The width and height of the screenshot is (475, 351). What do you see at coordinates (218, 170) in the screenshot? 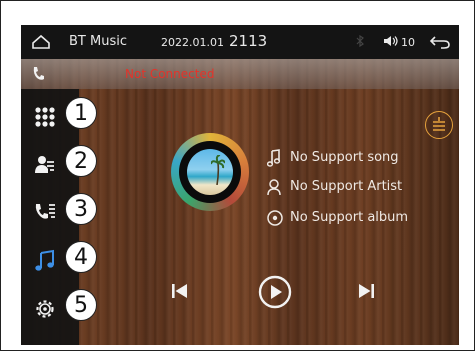
I see `palm-tree-icon` at bounding box center [218, 170].